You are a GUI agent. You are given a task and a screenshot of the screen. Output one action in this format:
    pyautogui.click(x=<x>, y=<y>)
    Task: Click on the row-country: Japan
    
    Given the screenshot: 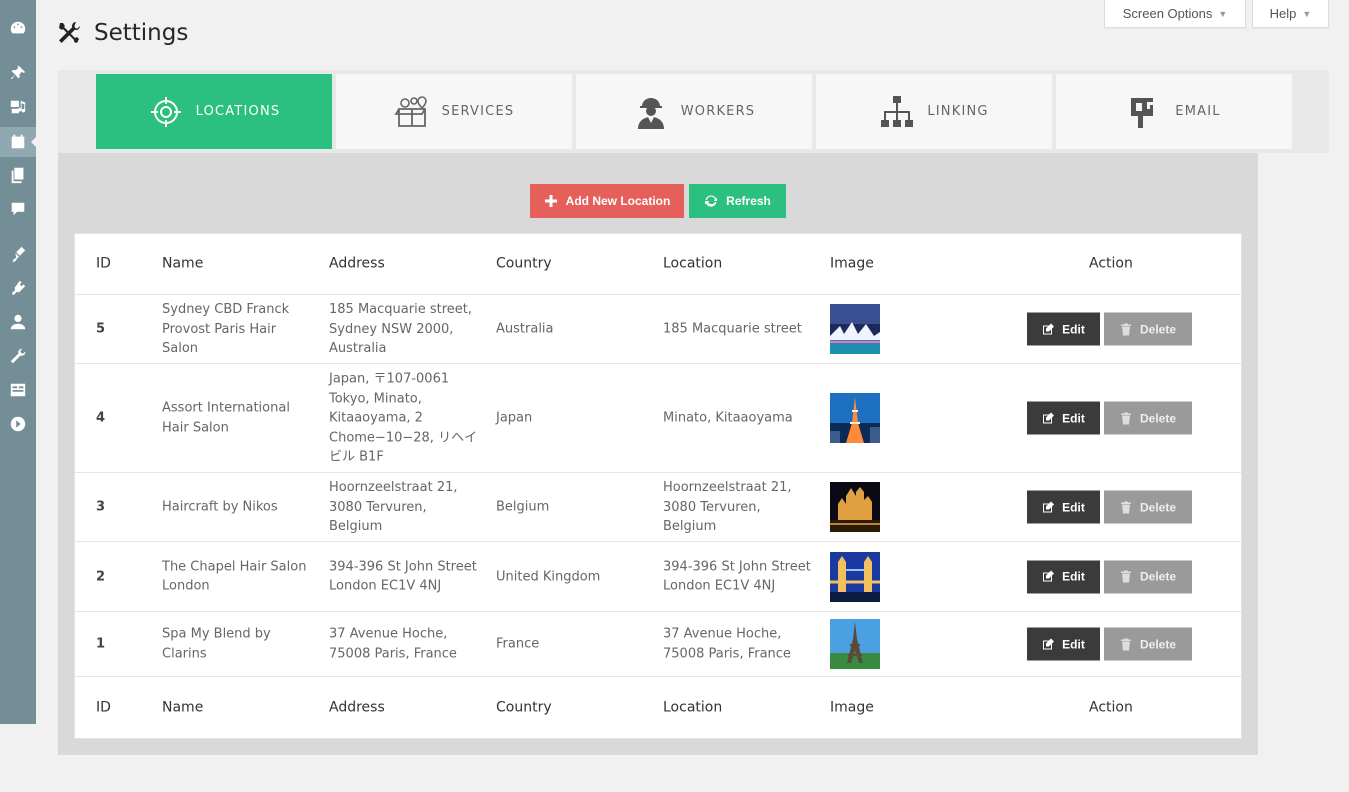 What is the action you would take?
    pyautogui.click(x=514, y=418)
    